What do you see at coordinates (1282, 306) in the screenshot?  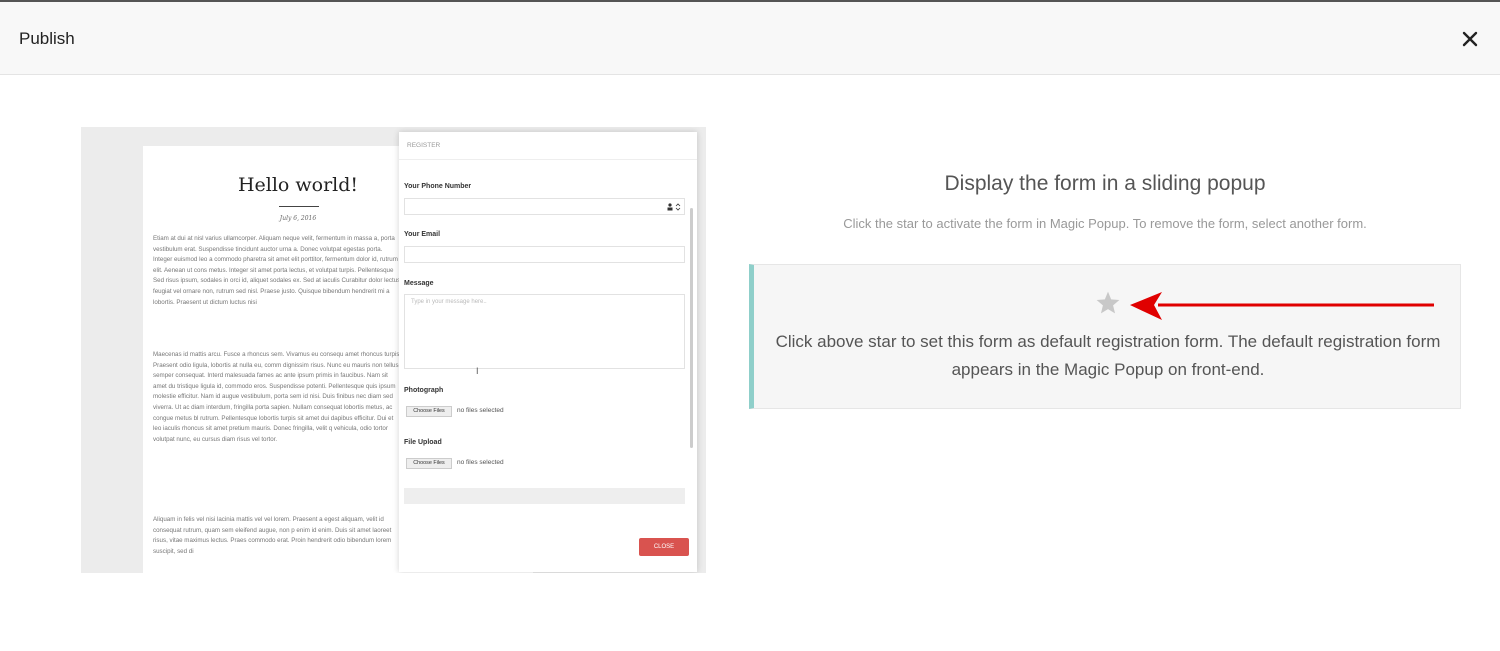 I see `arrow-left-icon` at bounding box center [1282, 306].